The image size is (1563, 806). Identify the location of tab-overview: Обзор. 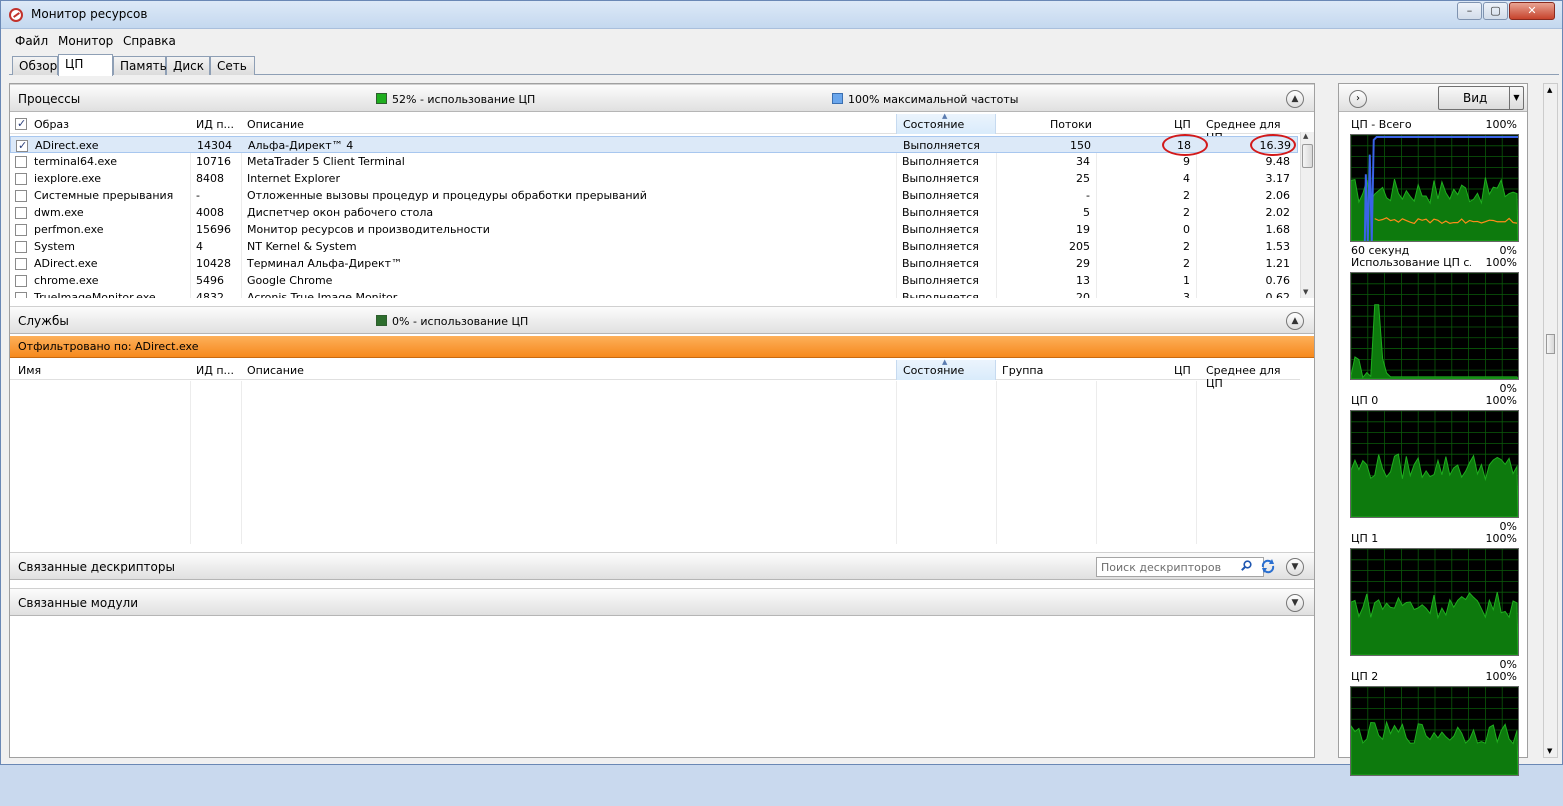
(35, 65).